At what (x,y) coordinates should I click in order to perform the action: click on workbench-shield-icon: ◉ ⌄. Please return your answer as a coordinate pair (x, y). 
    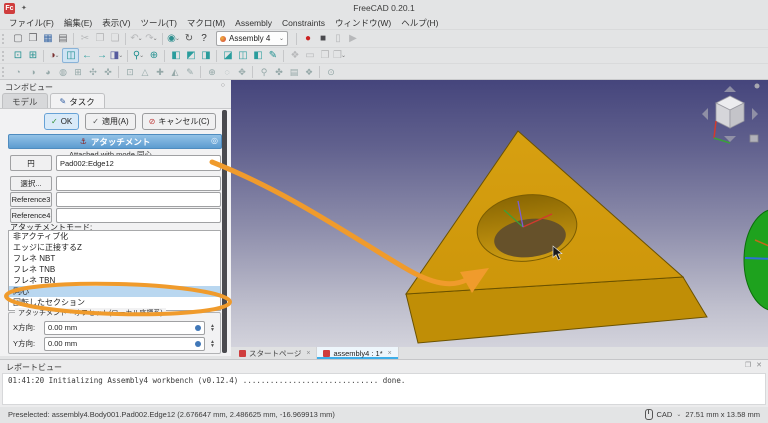
    Looking at the image, I should click on (173, 39).